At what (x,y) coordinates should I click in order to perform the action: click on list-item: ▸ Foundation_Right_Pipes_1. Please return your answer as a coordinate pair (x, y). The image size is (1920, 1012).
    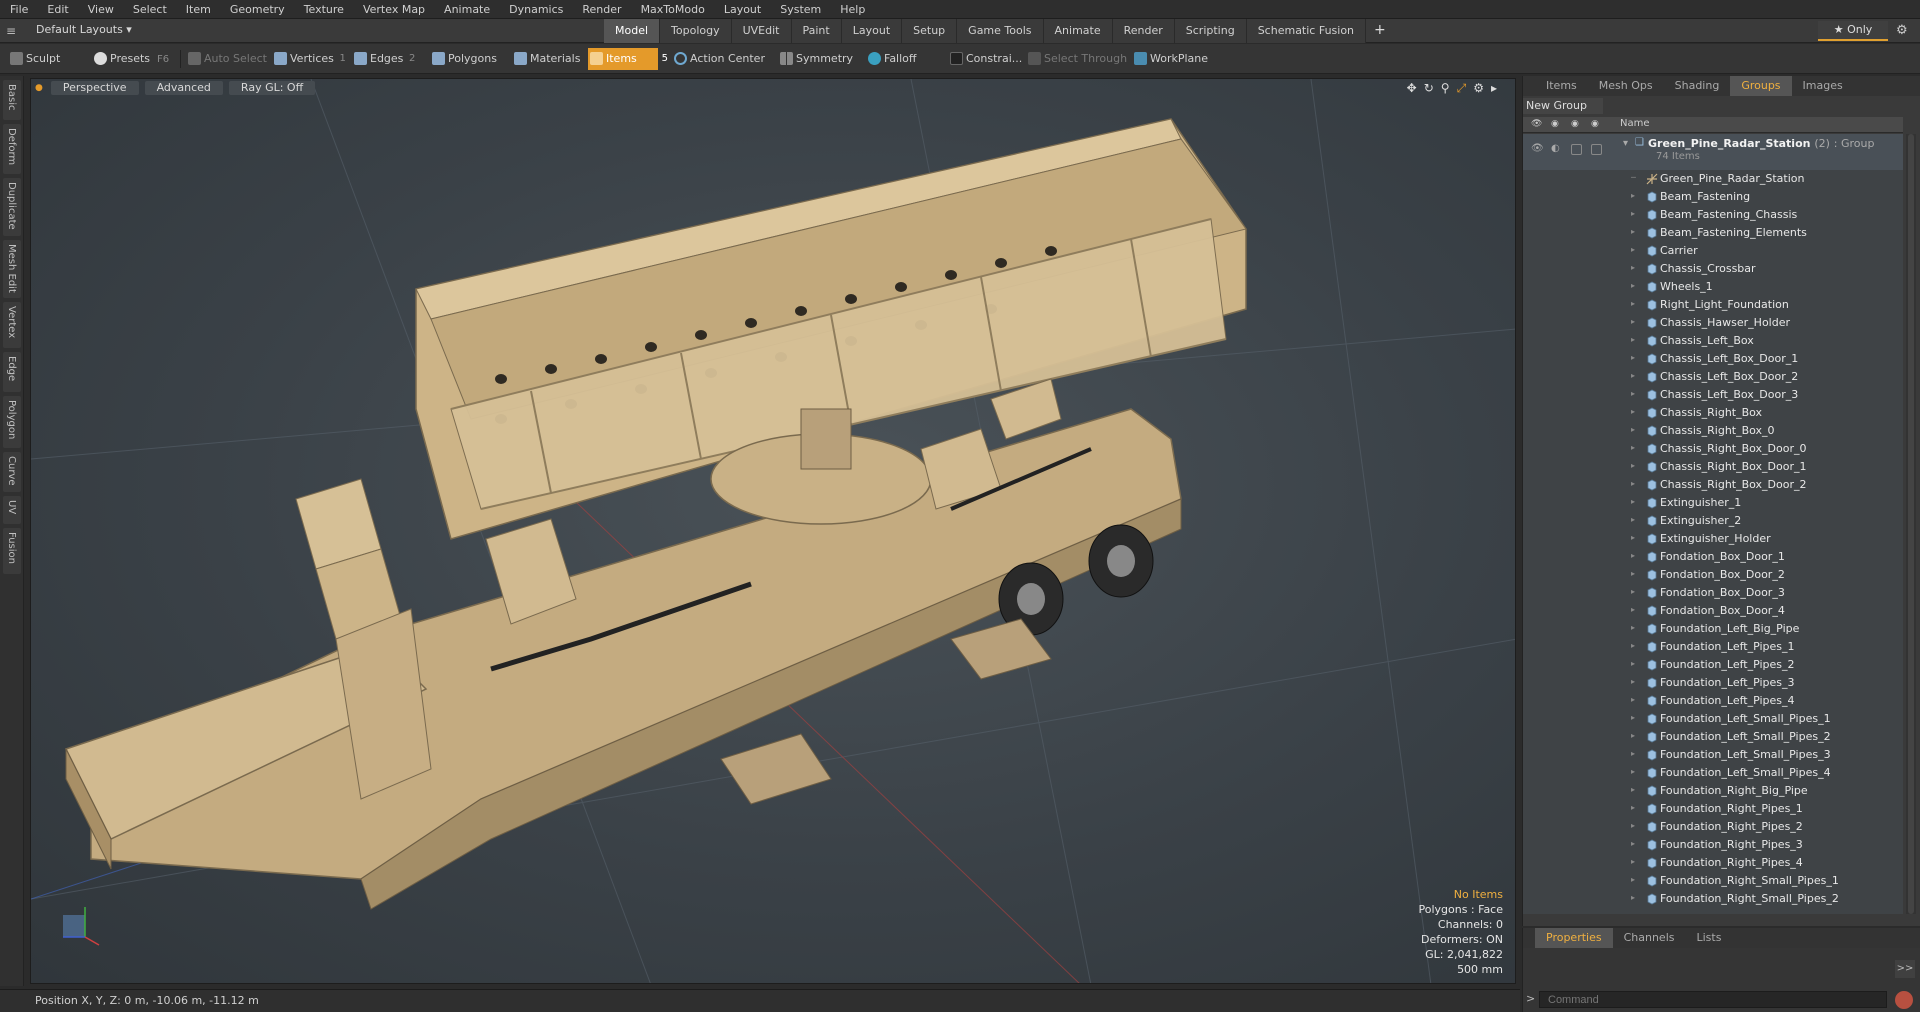
    Looking at the image, I should click on (1713, 809).